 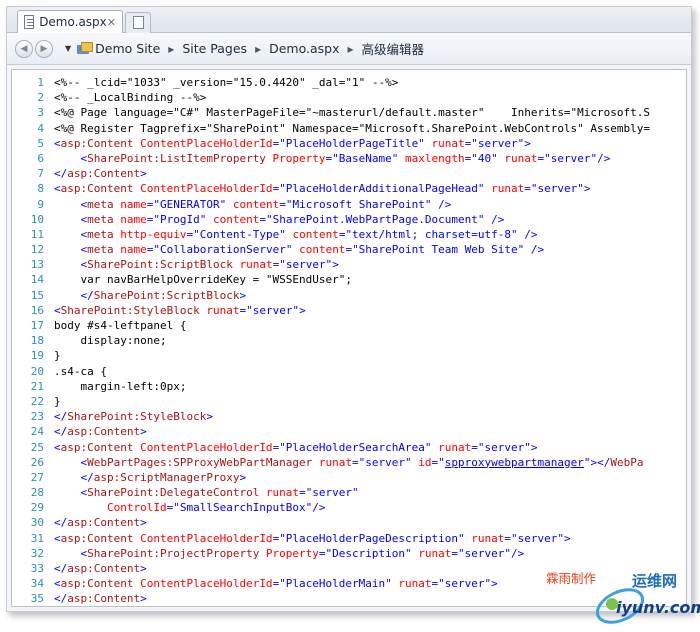 What do you see at coordinates (349, 386) in the screenshot?
I see `code-line: 21 margin-left:0px;` at bounding box center [349, 386].